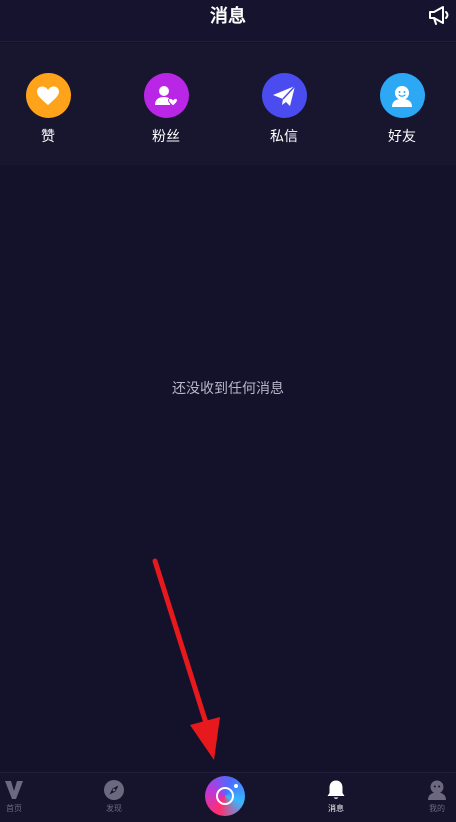  Describe the element at coordinates (166, 95) in the screenshot. I see `follower-icon` at that location.